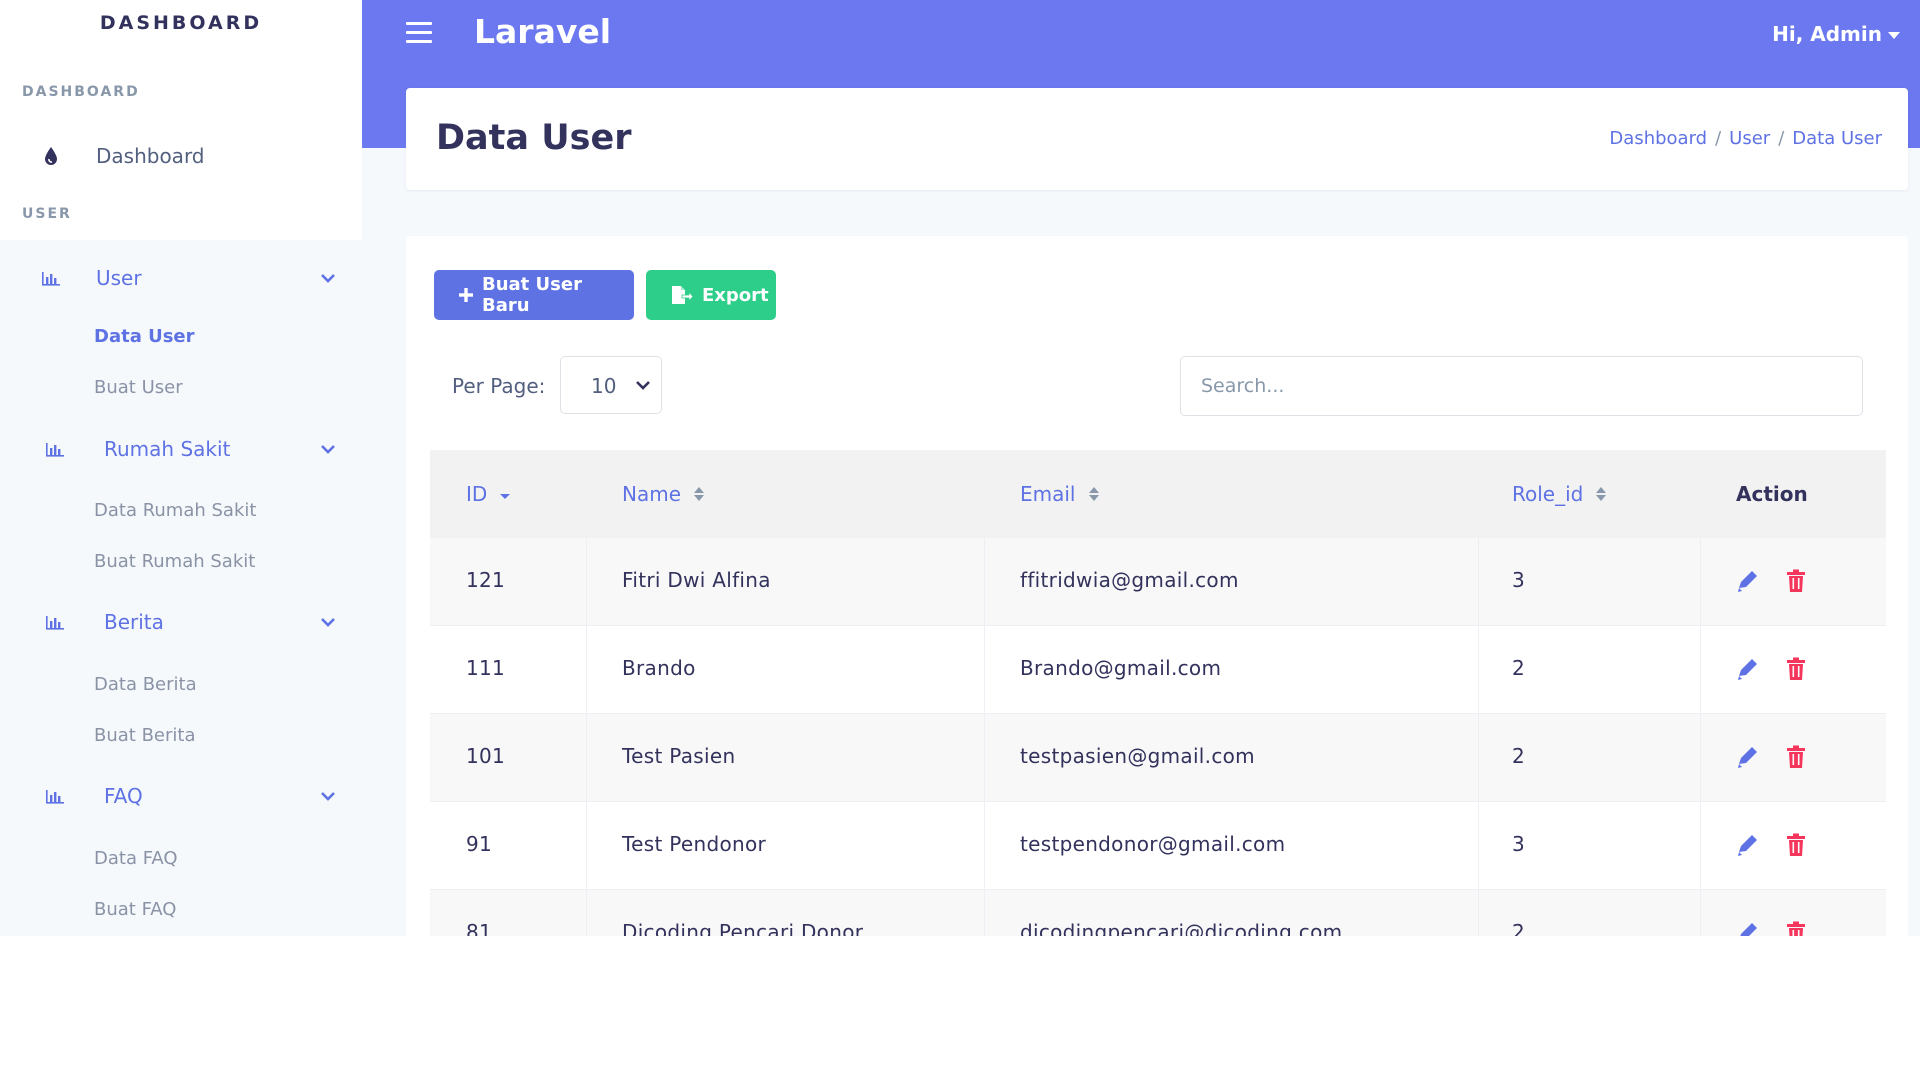 This screenshot has width=1920, height=1080. I want to click on cell-email: Brando@gmail.com, so click(1121, 668).